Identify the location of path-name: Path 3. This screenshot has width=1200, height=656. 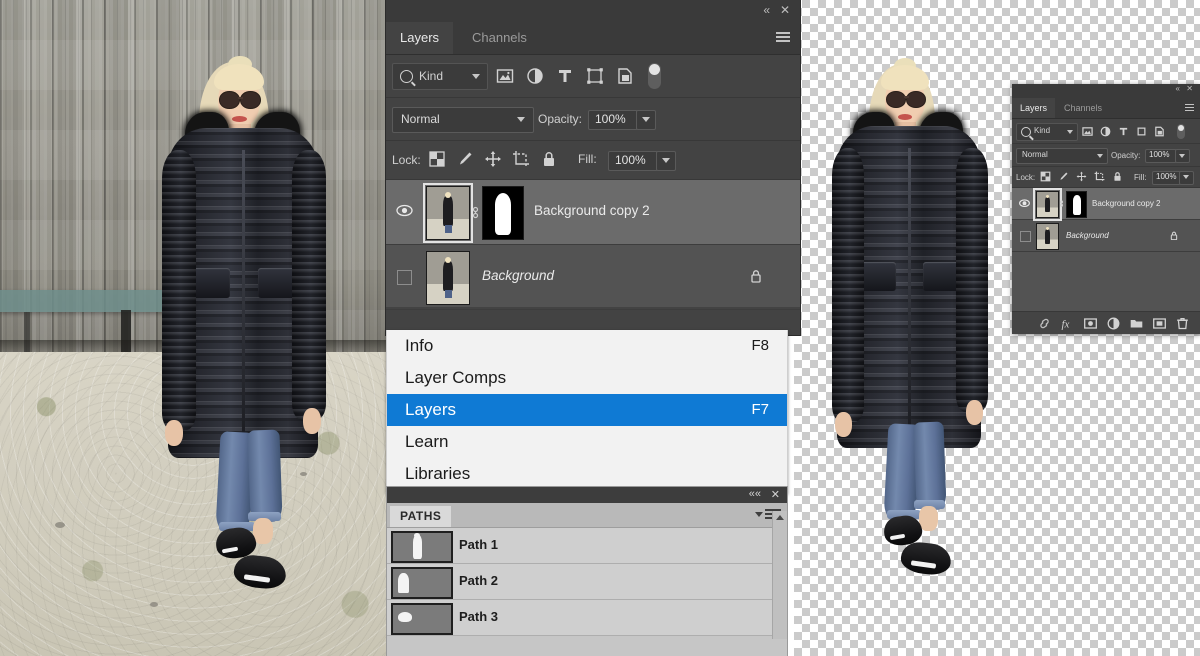
(478, 616).